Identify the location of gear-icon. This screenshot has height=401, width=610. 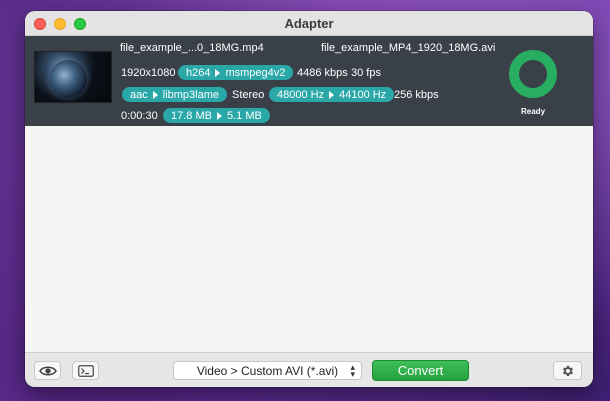
(567, 370).